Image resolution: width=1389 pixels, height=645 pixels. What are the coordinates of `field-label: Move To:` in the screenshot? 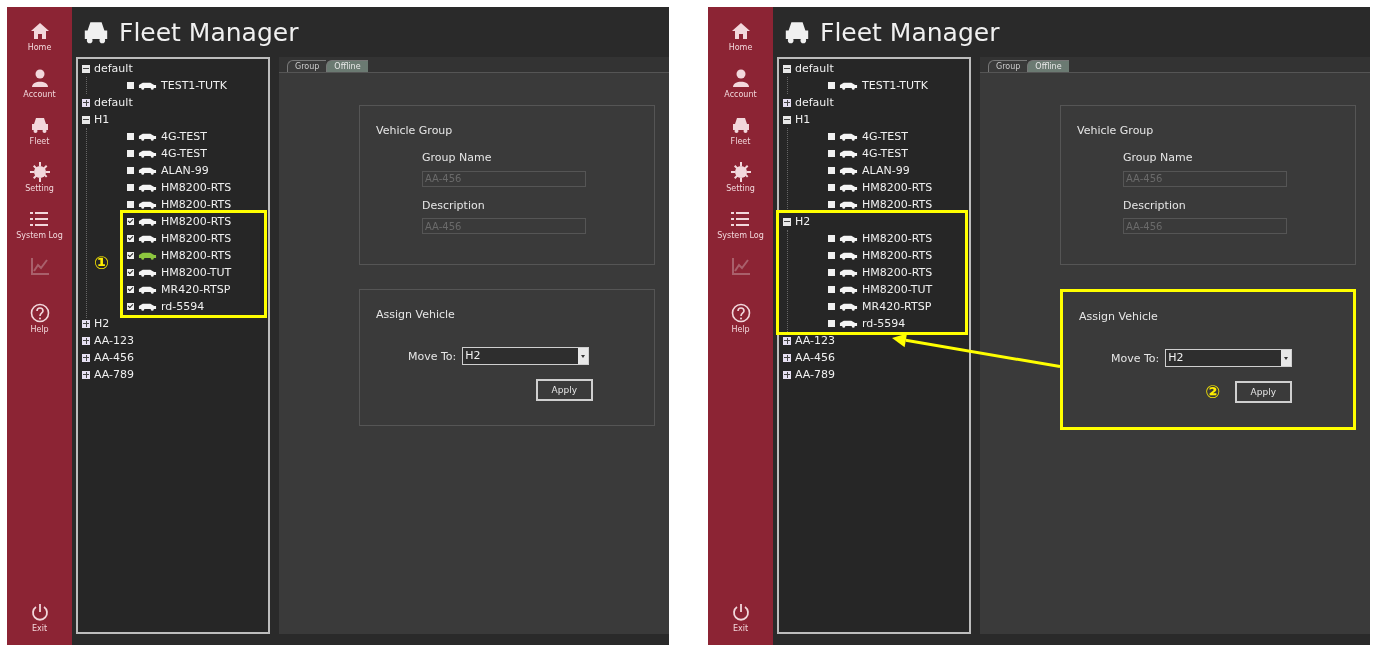 It's located at (1135, 358).